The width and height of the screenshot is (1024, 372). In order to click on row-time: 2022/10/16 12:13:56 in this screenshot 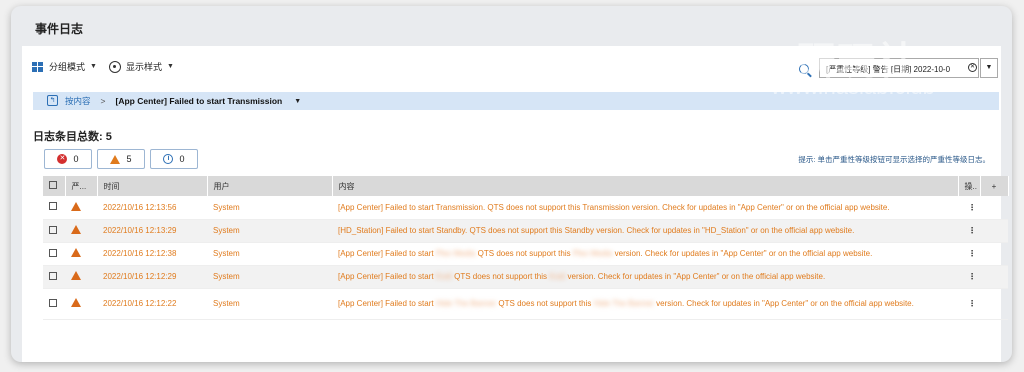, I will do `click(152, 208)`.